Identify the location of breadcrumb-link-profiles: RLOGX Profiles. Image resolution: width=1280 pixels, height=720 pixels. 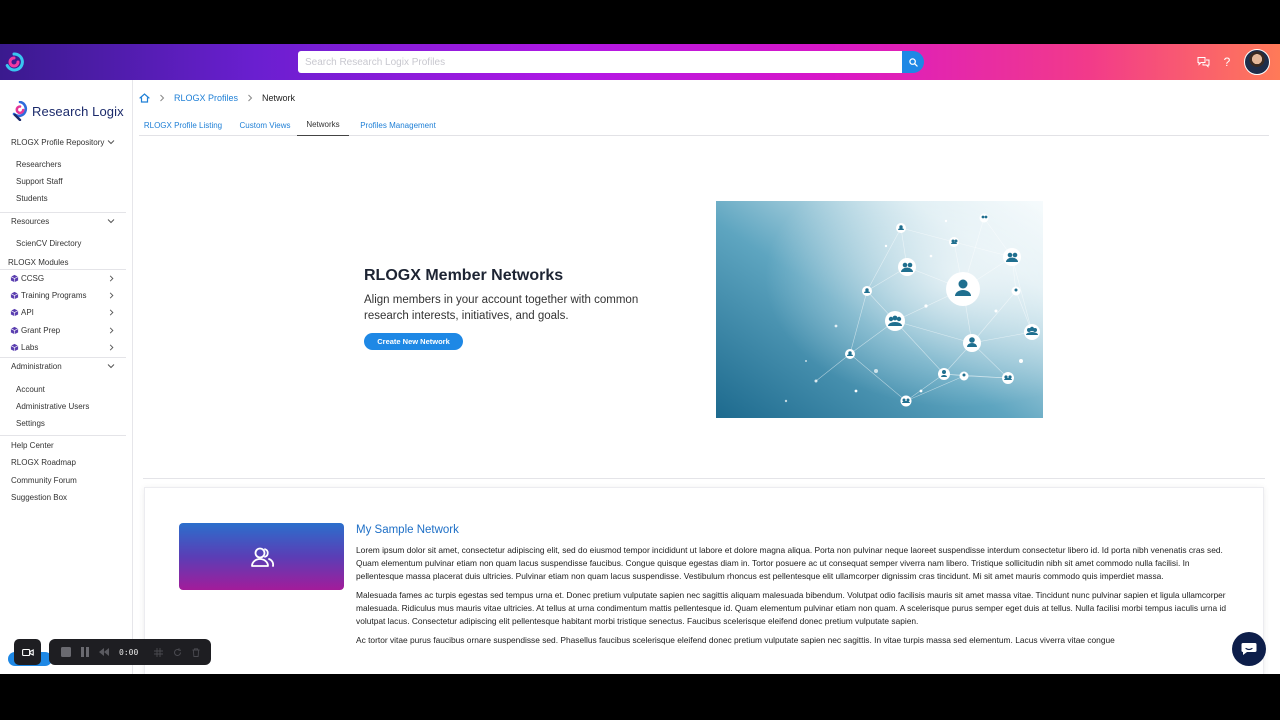
(206, 98).